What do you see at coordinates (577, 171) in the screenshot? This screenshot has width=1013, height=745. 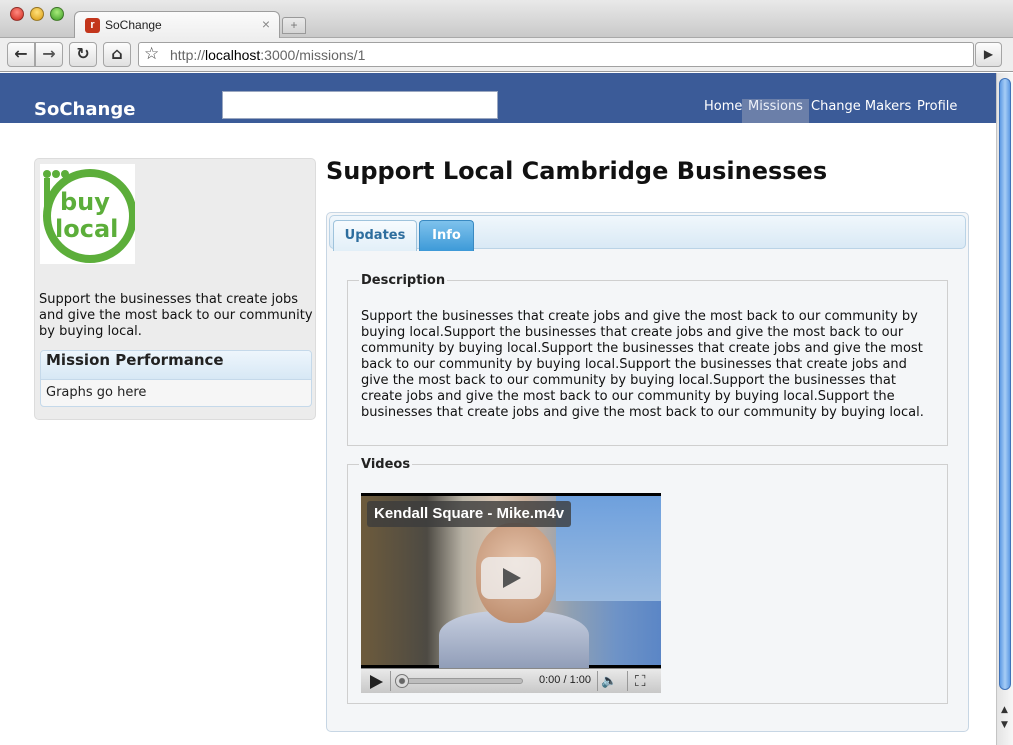 I see `page-title: Support Local Cambridge Businesses` at bounding box center [577, 171].